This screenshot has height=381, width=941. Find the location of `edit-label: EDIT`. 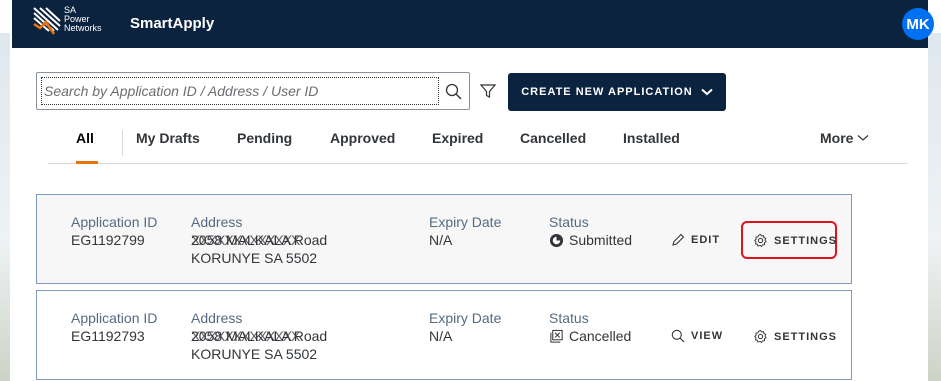

edit-label: EDIT is located at coordinates (706, 240).